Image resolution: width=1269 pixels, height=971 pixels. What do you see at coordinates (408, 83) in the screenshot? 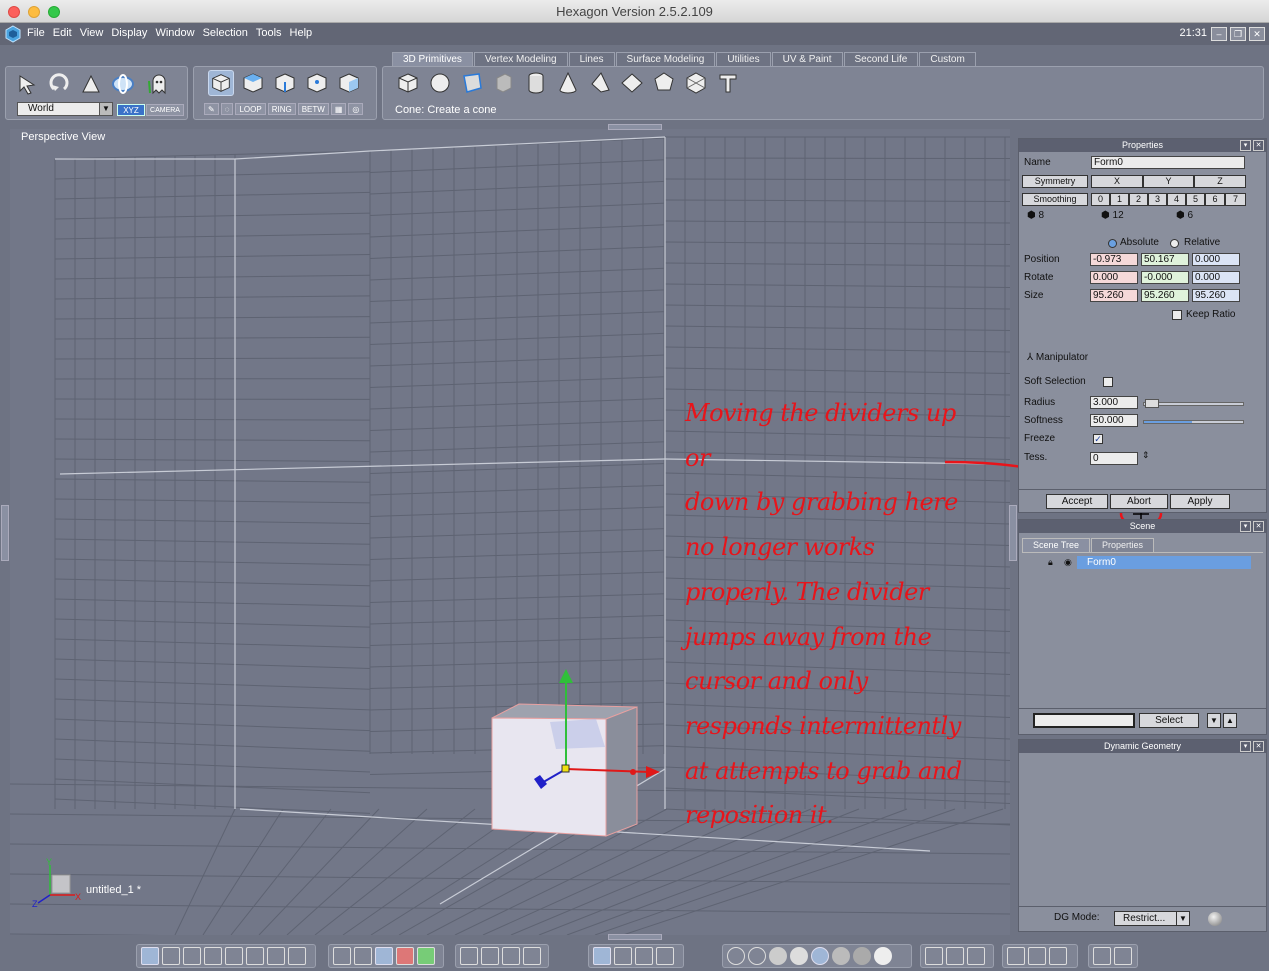
I see `cube-primitive-icon` at bounding box center [408, 83].